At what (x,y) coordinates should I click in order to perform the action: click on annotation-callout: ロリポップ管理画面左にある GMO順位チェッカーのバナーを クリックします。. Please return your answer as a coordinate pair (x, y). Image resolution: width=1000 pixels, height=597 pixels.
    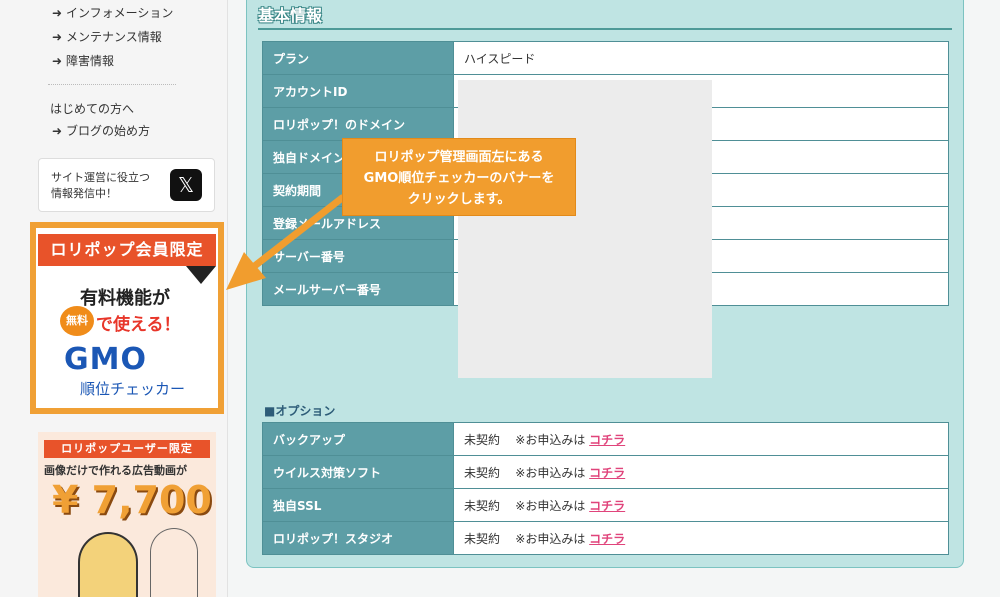
    Looking at the image, I should click on (459, 177).